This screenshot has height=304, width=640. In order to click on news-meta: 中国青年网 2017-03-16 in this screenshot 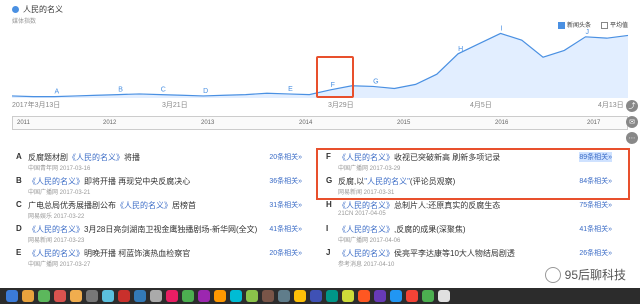, I will do `click(59, 169)`.